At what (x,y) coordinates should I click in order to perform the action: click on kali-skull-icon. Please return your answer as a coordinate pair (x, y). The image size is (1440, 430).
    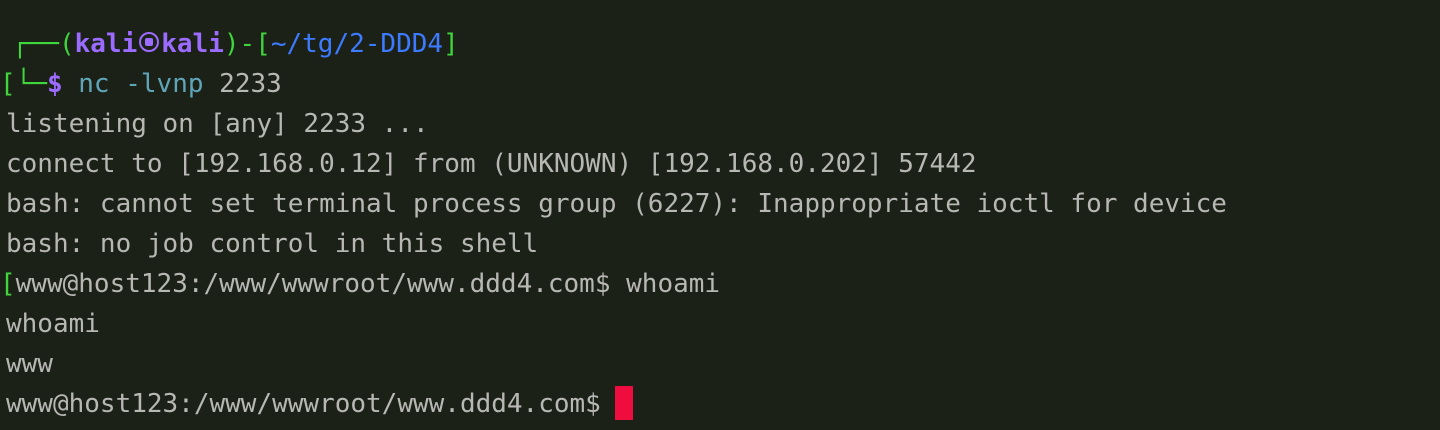
    Looking at the image, I should click on (149, 41).